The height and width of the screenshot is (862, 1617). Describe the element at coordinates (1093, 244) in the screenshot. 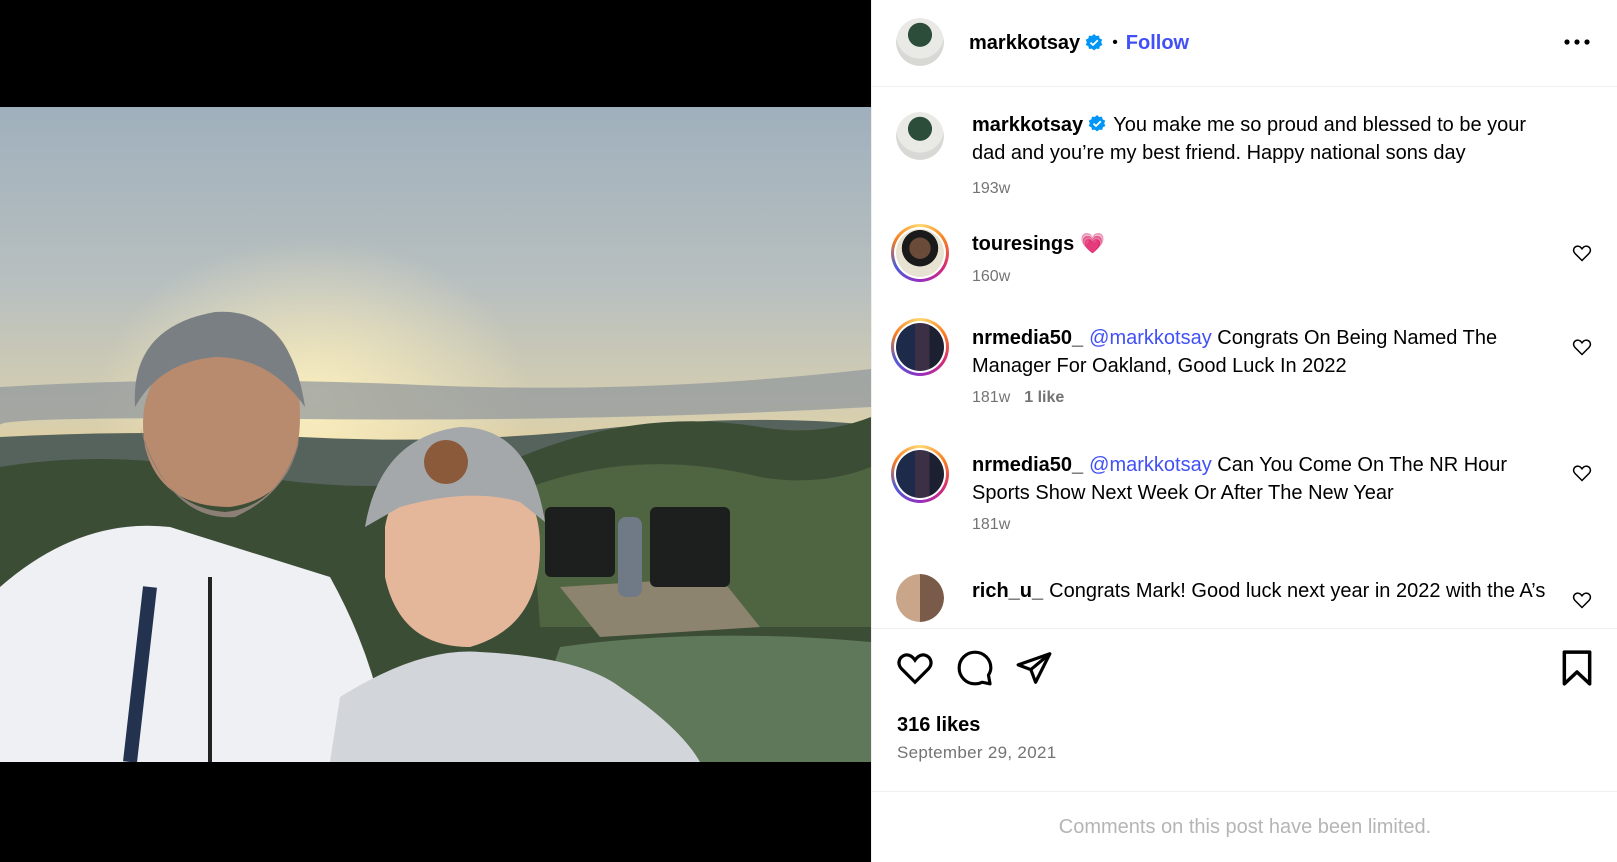

I see `comment-text: 💗` at that location.